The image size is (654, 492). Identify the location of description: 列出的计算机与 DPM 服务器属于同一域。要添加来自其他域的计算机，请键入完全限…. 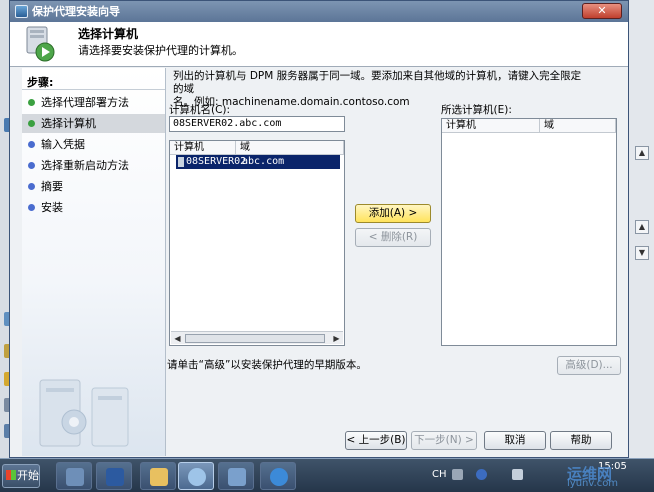
(378, 89).